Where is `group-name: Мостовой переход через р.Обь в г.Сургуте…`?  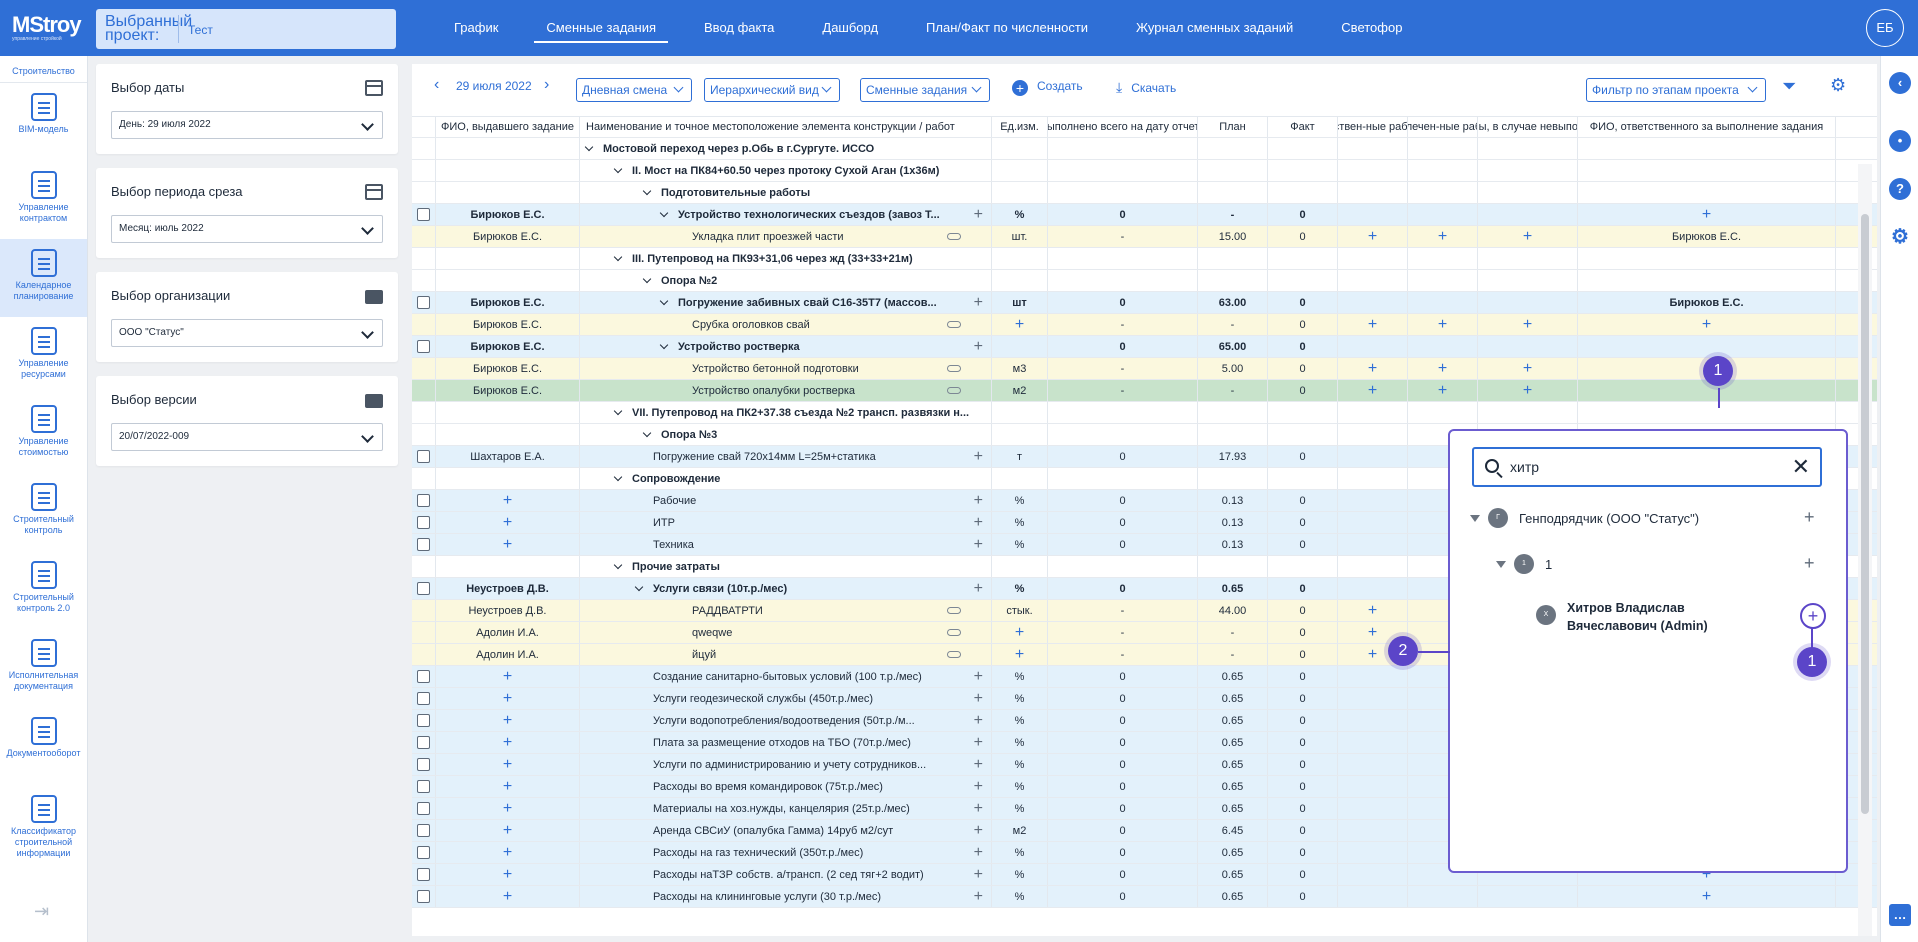
group-name: Мостовой переход через р.Обь в г.Сургуте… is located at coordinates (786, 148).